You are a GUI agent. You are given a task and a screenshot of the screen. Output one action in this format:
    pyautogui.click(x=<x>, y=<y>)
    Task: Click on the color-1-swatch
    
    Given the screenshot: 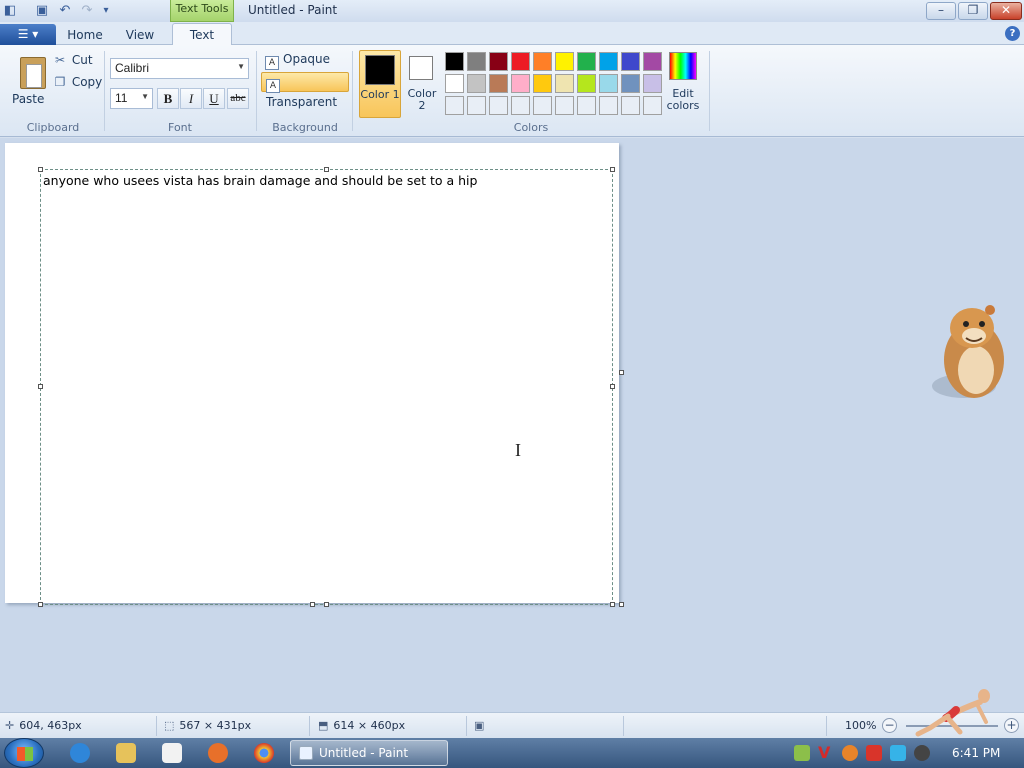 What is the action you would take?
    pyautogui.click(x=380, y=70)
    